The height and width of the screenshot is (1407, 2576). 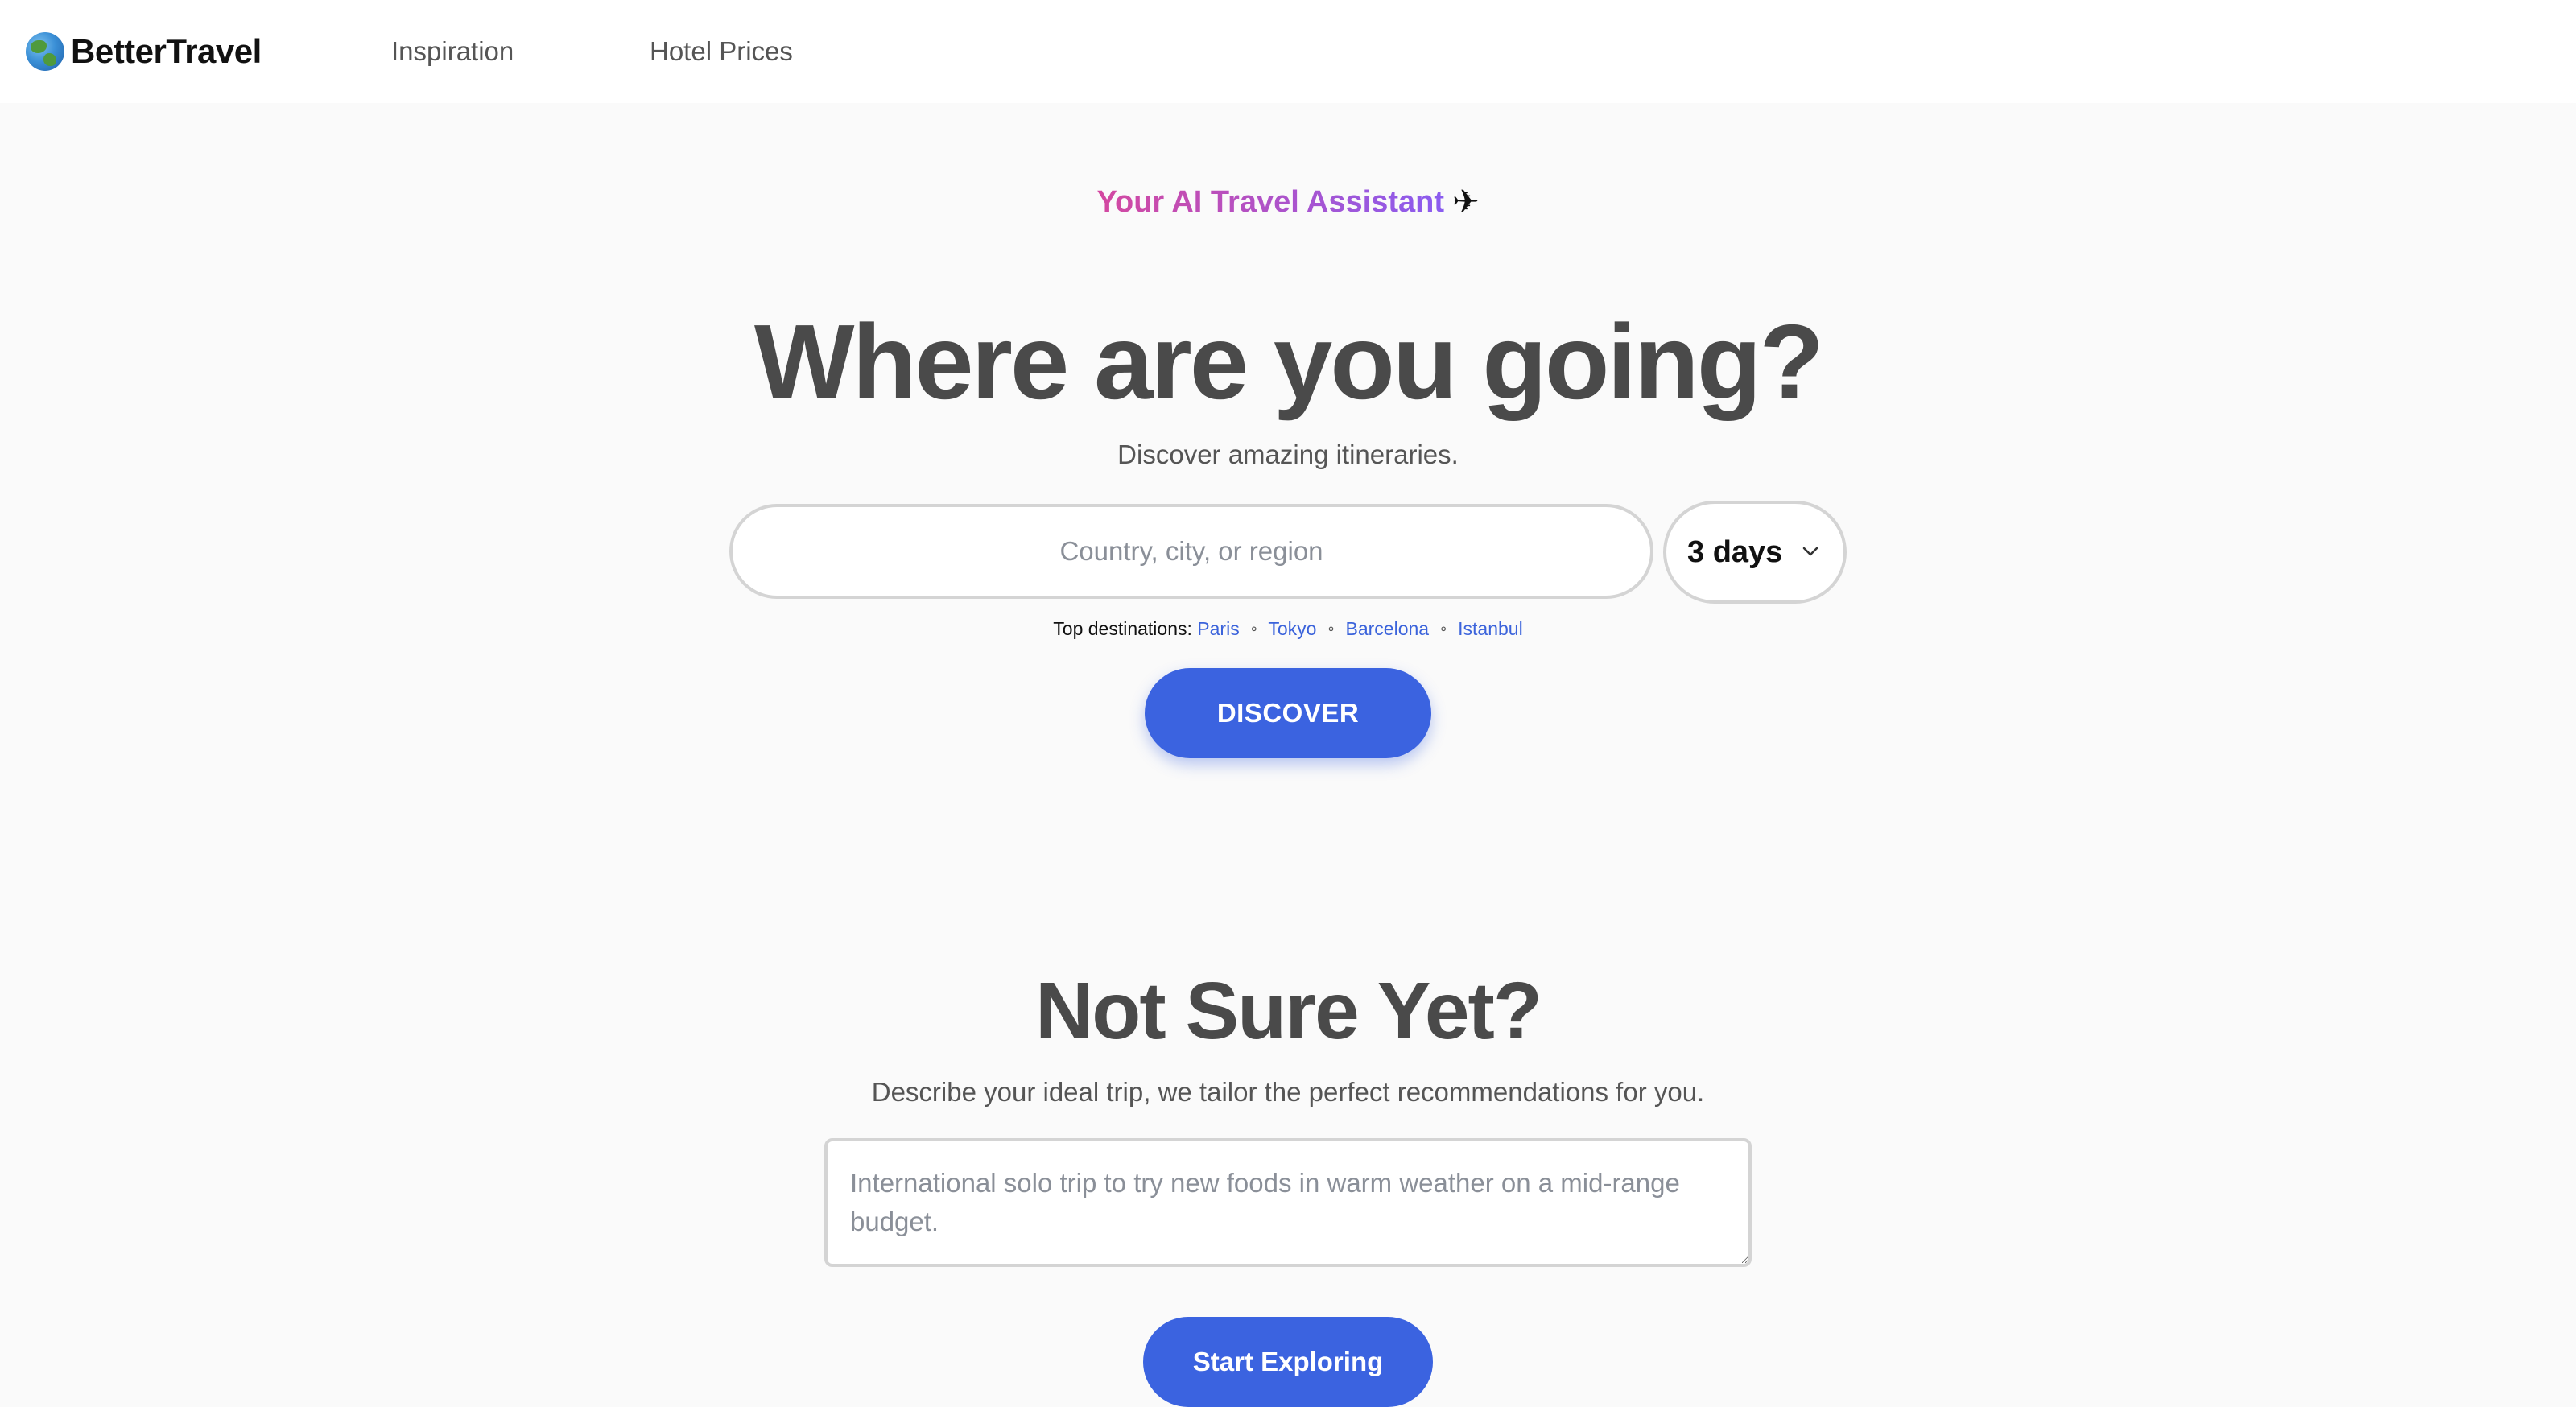 I want to click on globe-icon, so click(x=45, y=51).